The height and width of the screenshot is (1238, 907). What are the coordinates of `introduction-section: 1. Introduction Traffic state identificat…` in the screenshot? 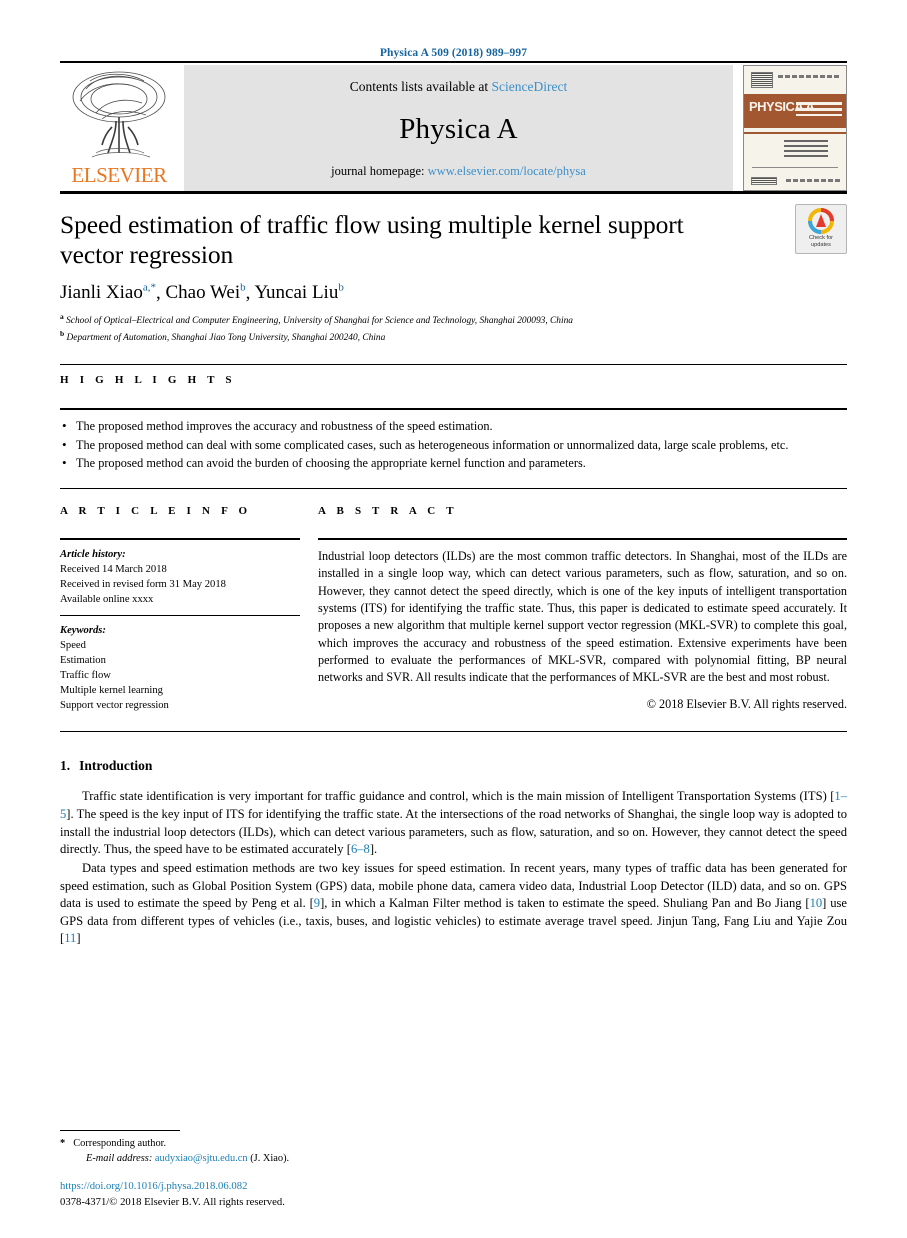 It's located at (453, 853).